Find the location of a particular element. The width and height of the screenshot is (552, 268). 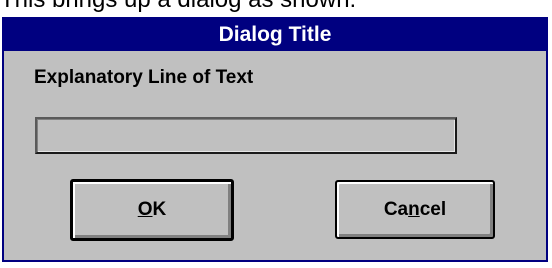

cancel-mnemonic: n is located at coordinates (414, 209).